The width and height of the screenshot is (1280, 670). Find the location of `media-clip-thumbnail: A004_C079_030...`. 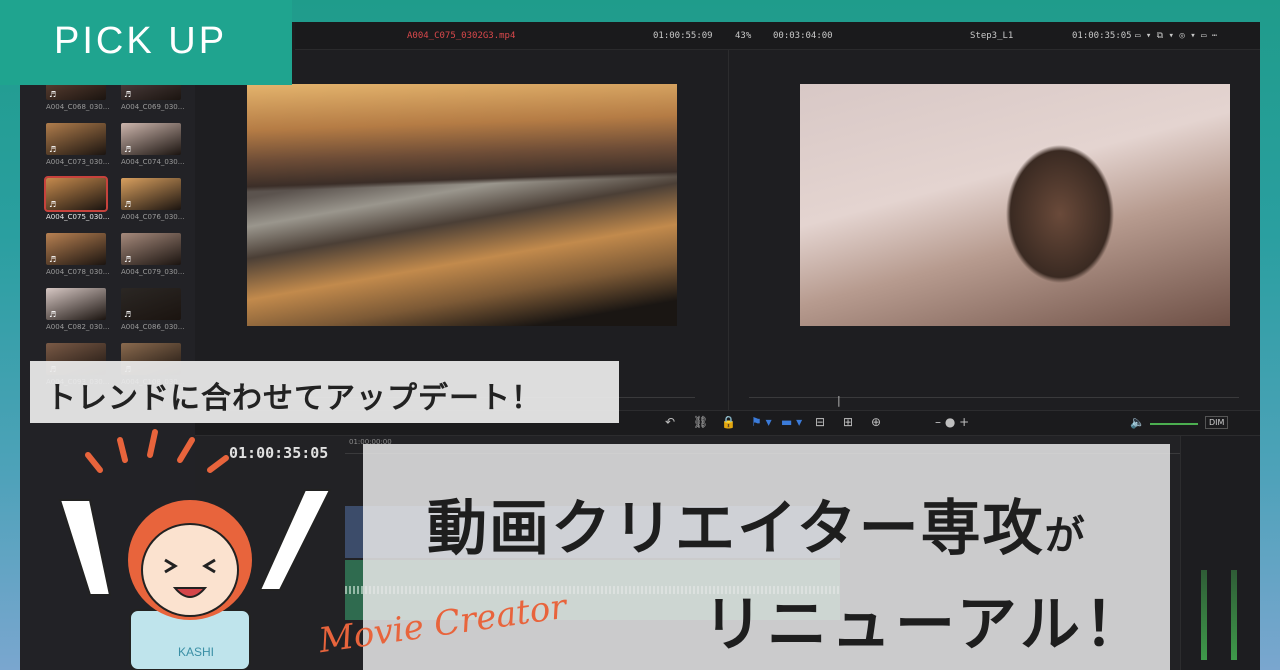

media-clip-thumbnail: A004_C079_030... is located at coordinates (153, 254).